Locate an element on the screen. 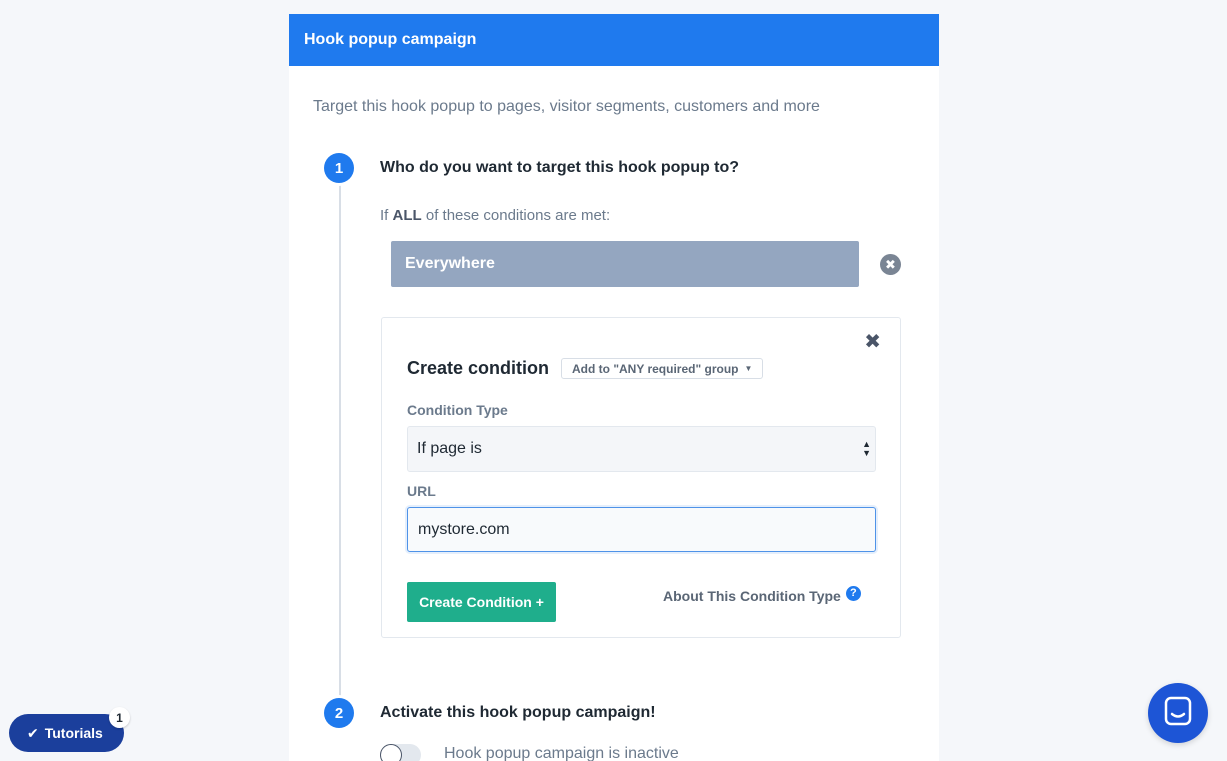 The width and height of the screenshot is (1227, 761). tutorials-button: ✔ Tutorials is located at coordinates (66, 733).